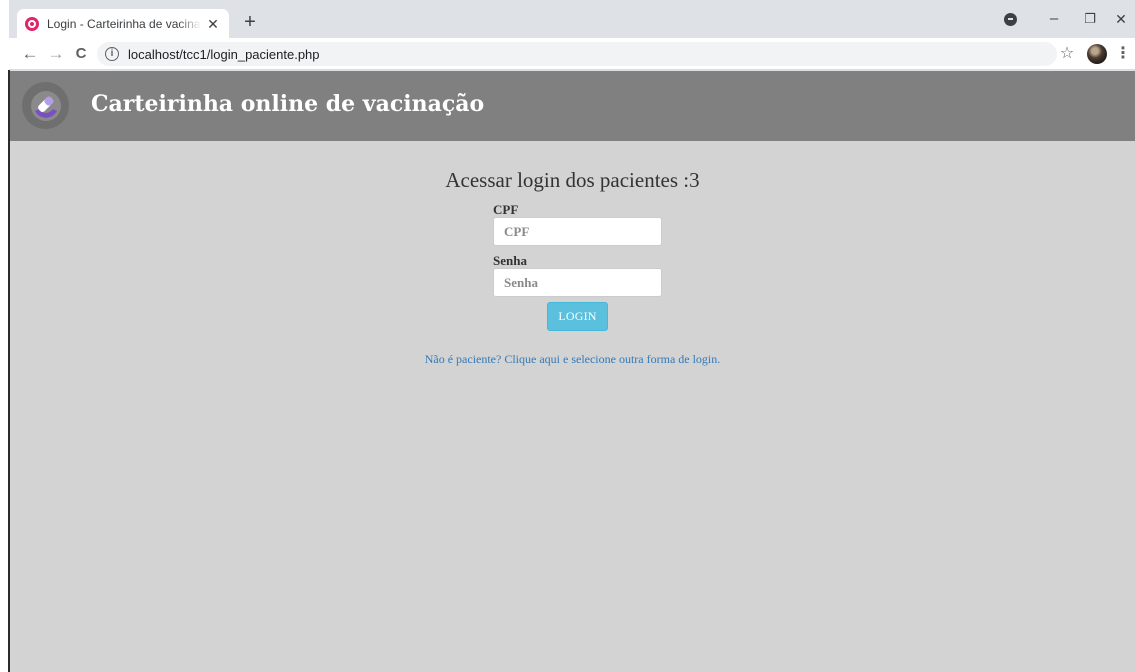 The image size is (1135, 672). Describe the element at coordinates (1067, 54) in the screenshot. I see `star-icon: ☆` at that location.